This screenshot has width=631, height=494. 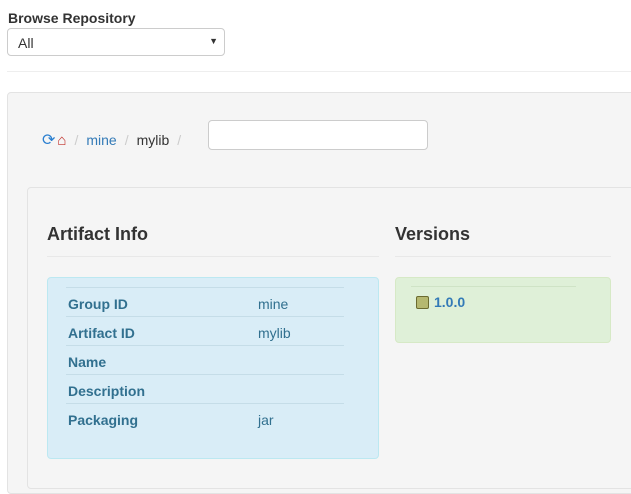 What do you see at coordinates (433, 234) in the screenshot?
I see `versions-heading: Versions` at bounding box center [433, 234].